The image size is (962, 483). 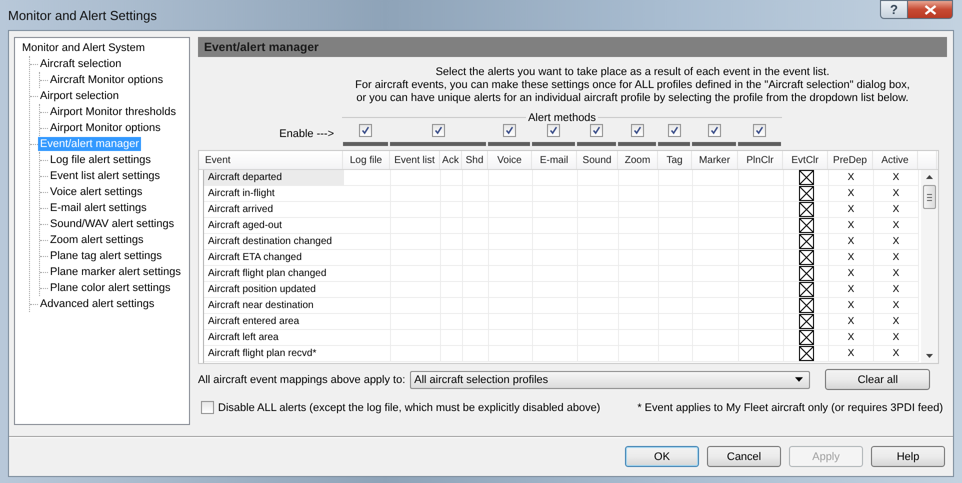 I want to click on event-cell: Aircraft arrived, so click(x=274, y=210).